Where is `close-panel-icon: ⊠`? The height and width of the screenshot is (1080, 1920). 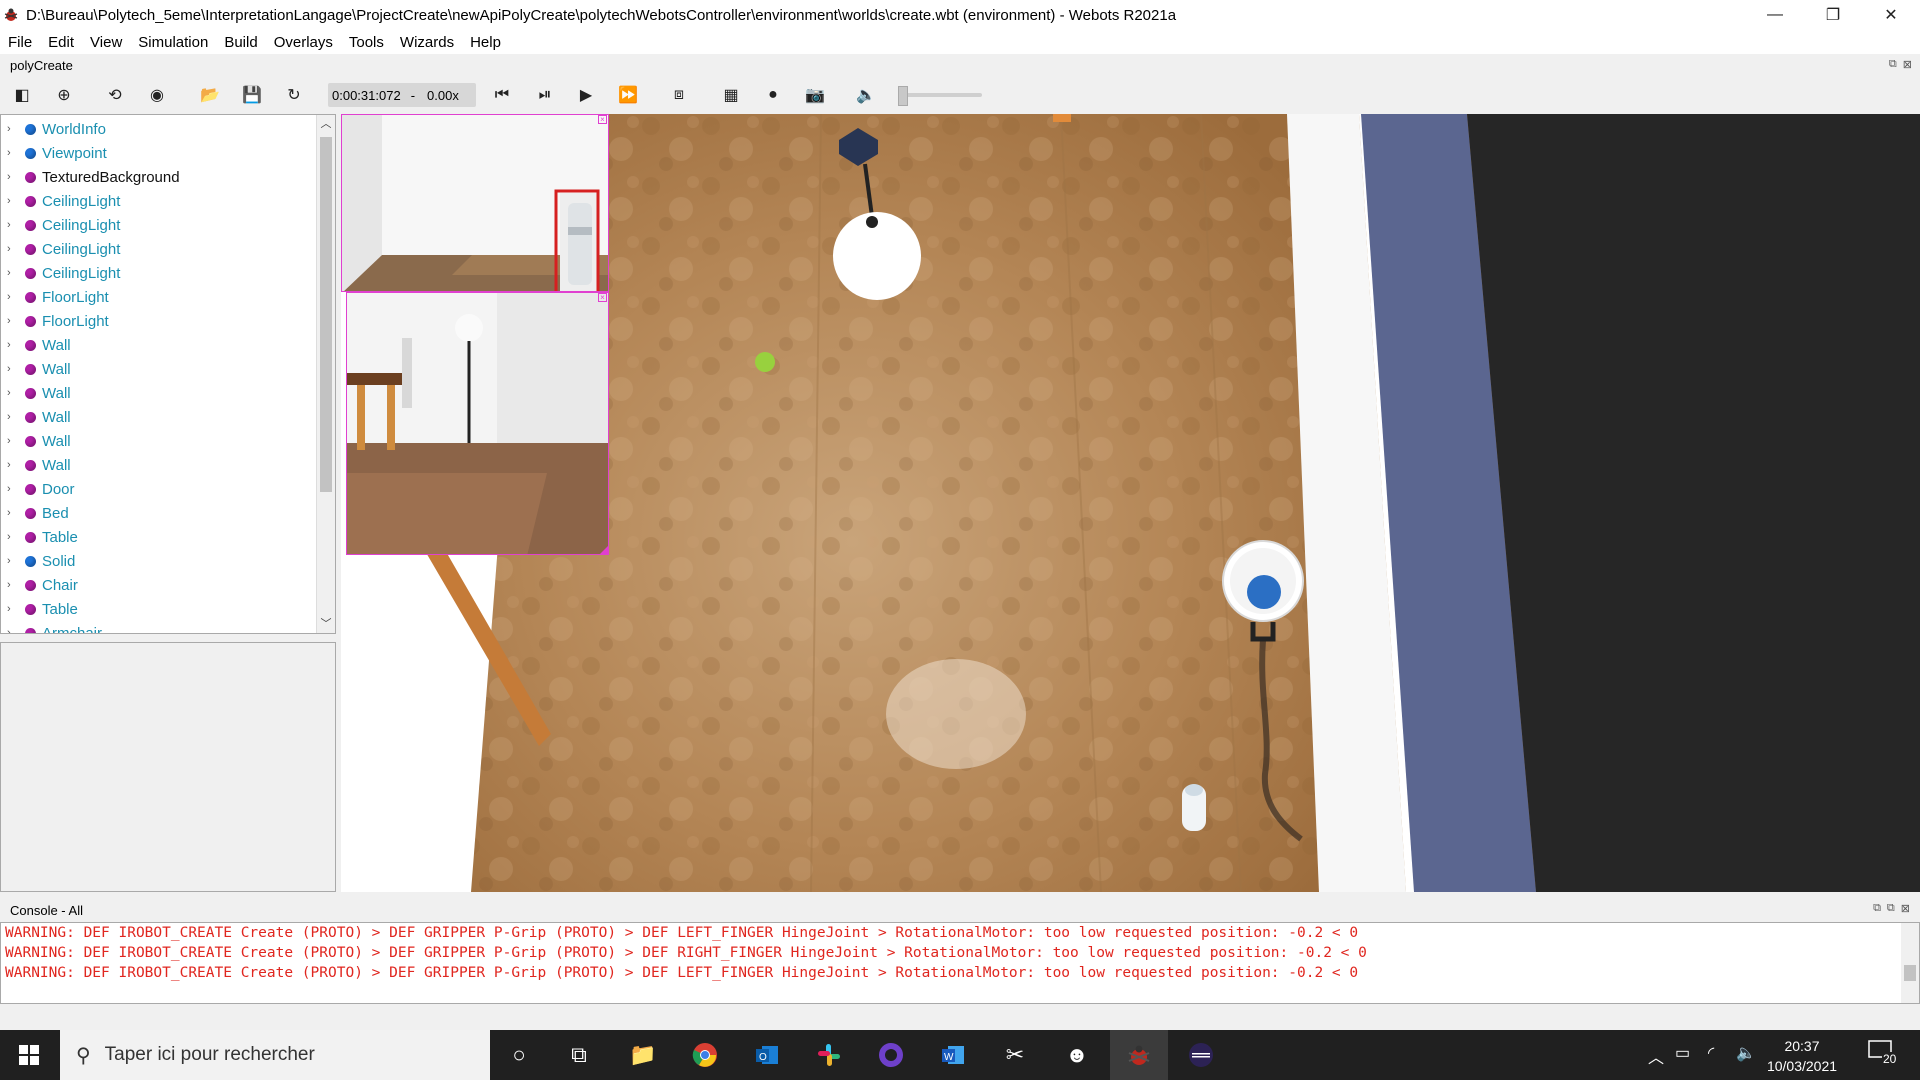
close-panel-icon: ⊠ is located at coordinates (1907, 64).